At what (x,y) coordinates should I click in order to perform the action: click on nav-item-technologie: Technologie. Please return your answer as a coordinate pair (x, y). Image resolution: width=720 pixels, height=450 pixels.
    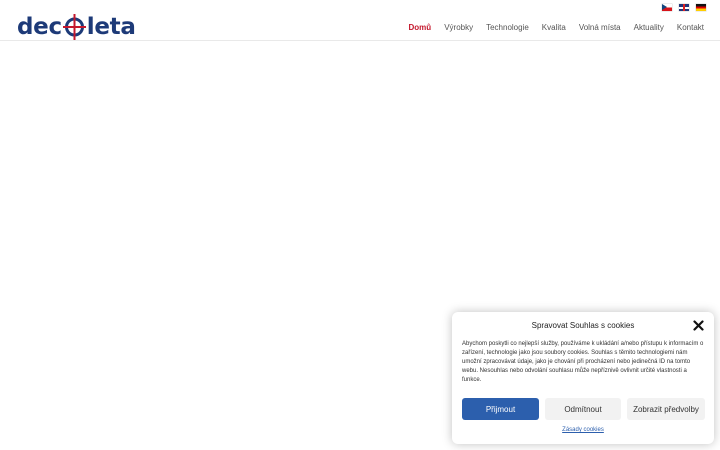
    Looking at the image, I should click on (507, 27).